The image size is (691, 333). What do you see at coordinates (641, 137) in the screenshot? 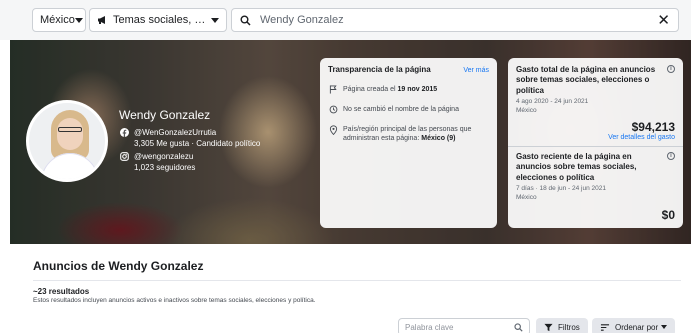
I see `spend-details-link: Ver detalles del gasto` at bounding box center [641, 137].